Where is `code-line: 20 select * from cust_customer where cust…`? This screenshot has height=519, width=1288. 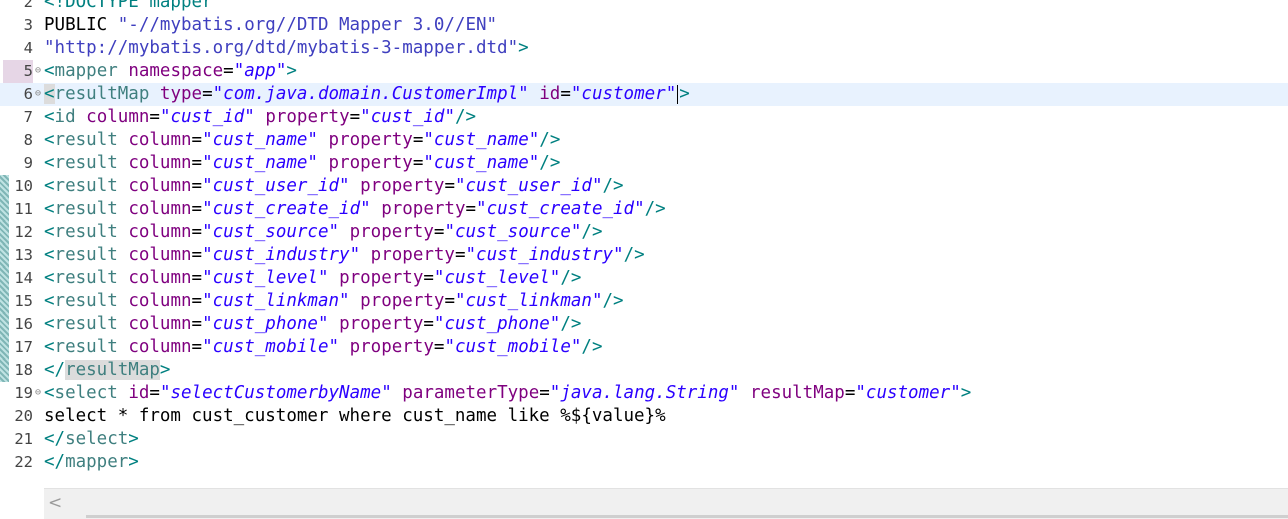
code-line: 20 select * from cust_customer where cust… is located at coordinates (644, 416).